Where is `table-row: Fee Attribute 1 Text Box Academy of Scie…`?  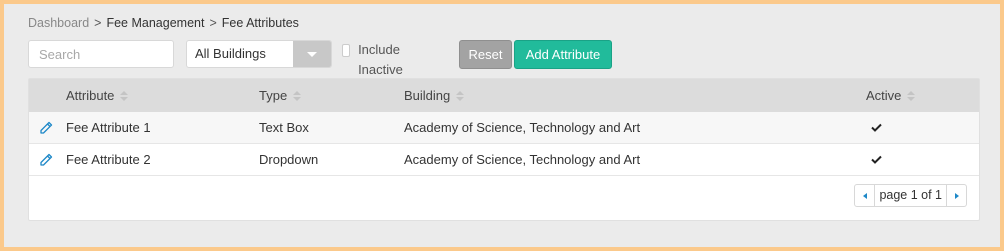
table-row: Fee Attribute 1 Text Box Academy of Scie… is located at coordinates (504, 128).